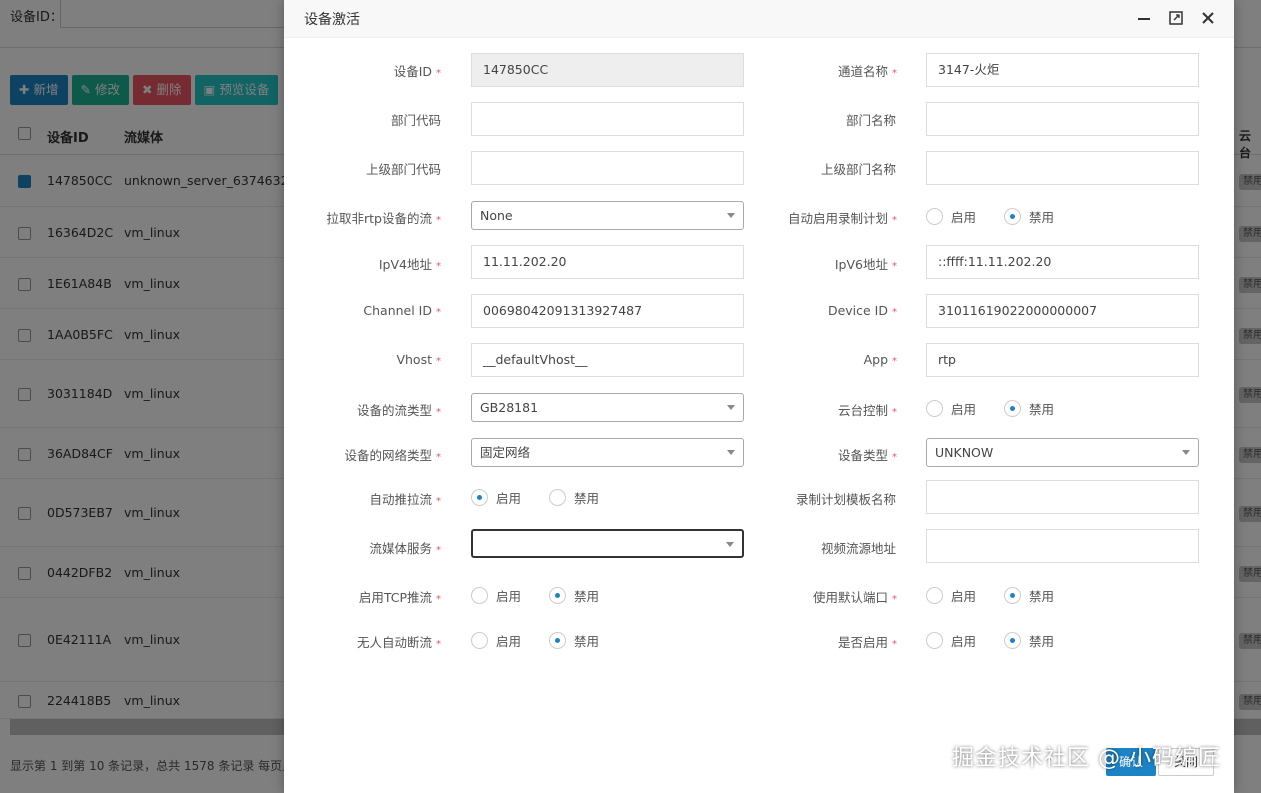 This screenshot has width=1261, height=793. I want to click on label-stream-type: 设备的流类型 *, so click(398, 410).